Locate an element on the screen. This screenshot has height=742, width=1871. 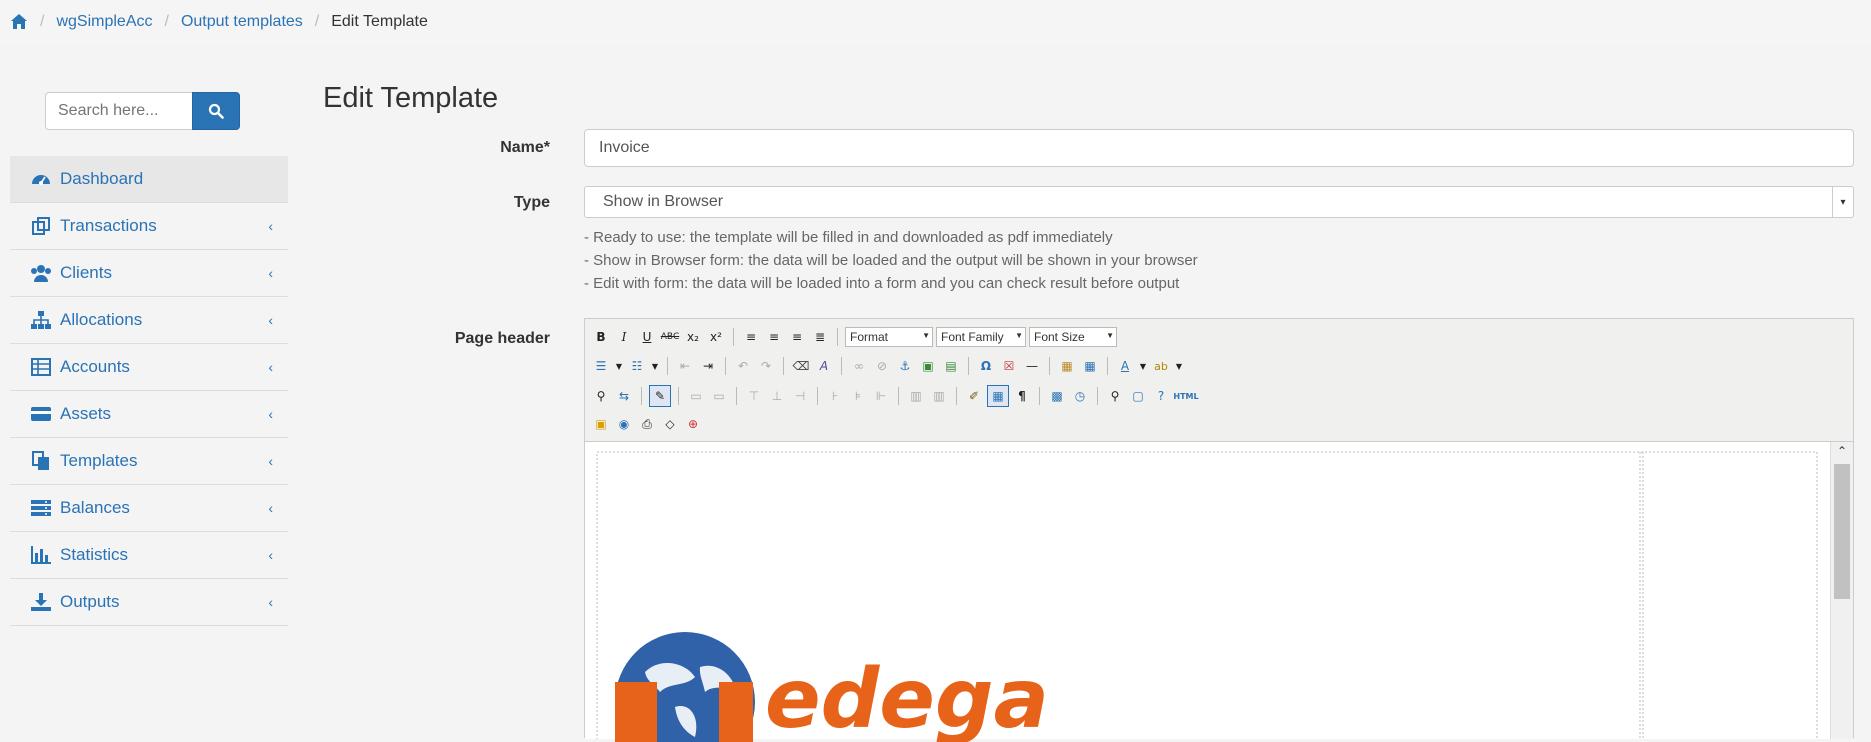
superscript-icon: x² is located at coordinates (716, 337).